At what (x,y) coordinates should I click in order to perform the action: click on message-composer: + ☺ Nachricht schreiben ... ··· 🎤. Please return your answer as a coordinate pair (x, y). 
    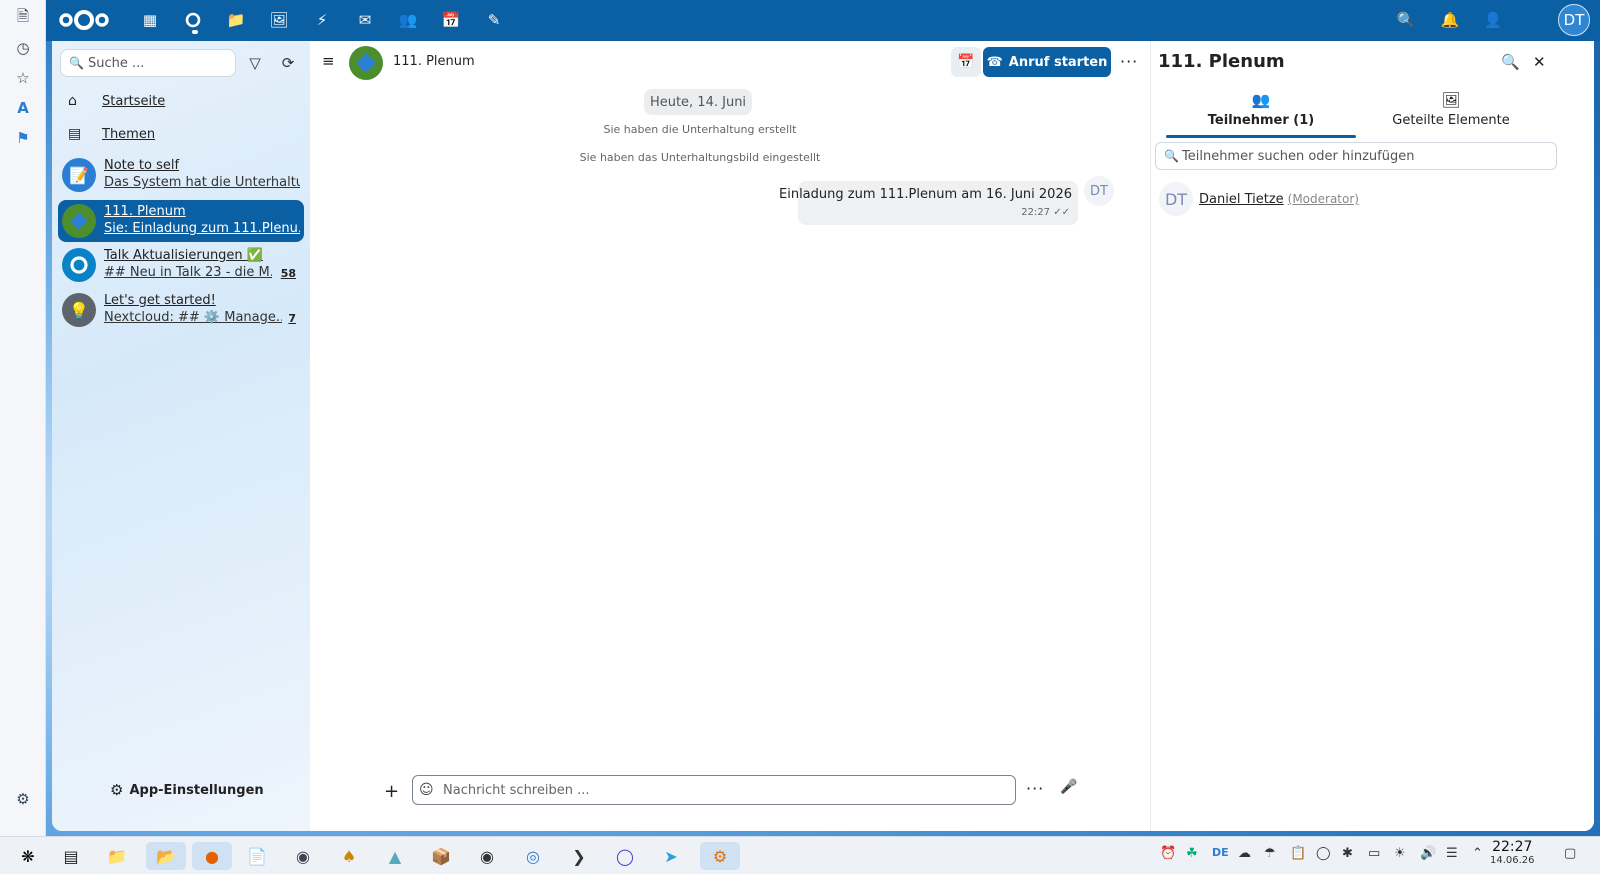
    Looking at the image, I should click on (730, 801).